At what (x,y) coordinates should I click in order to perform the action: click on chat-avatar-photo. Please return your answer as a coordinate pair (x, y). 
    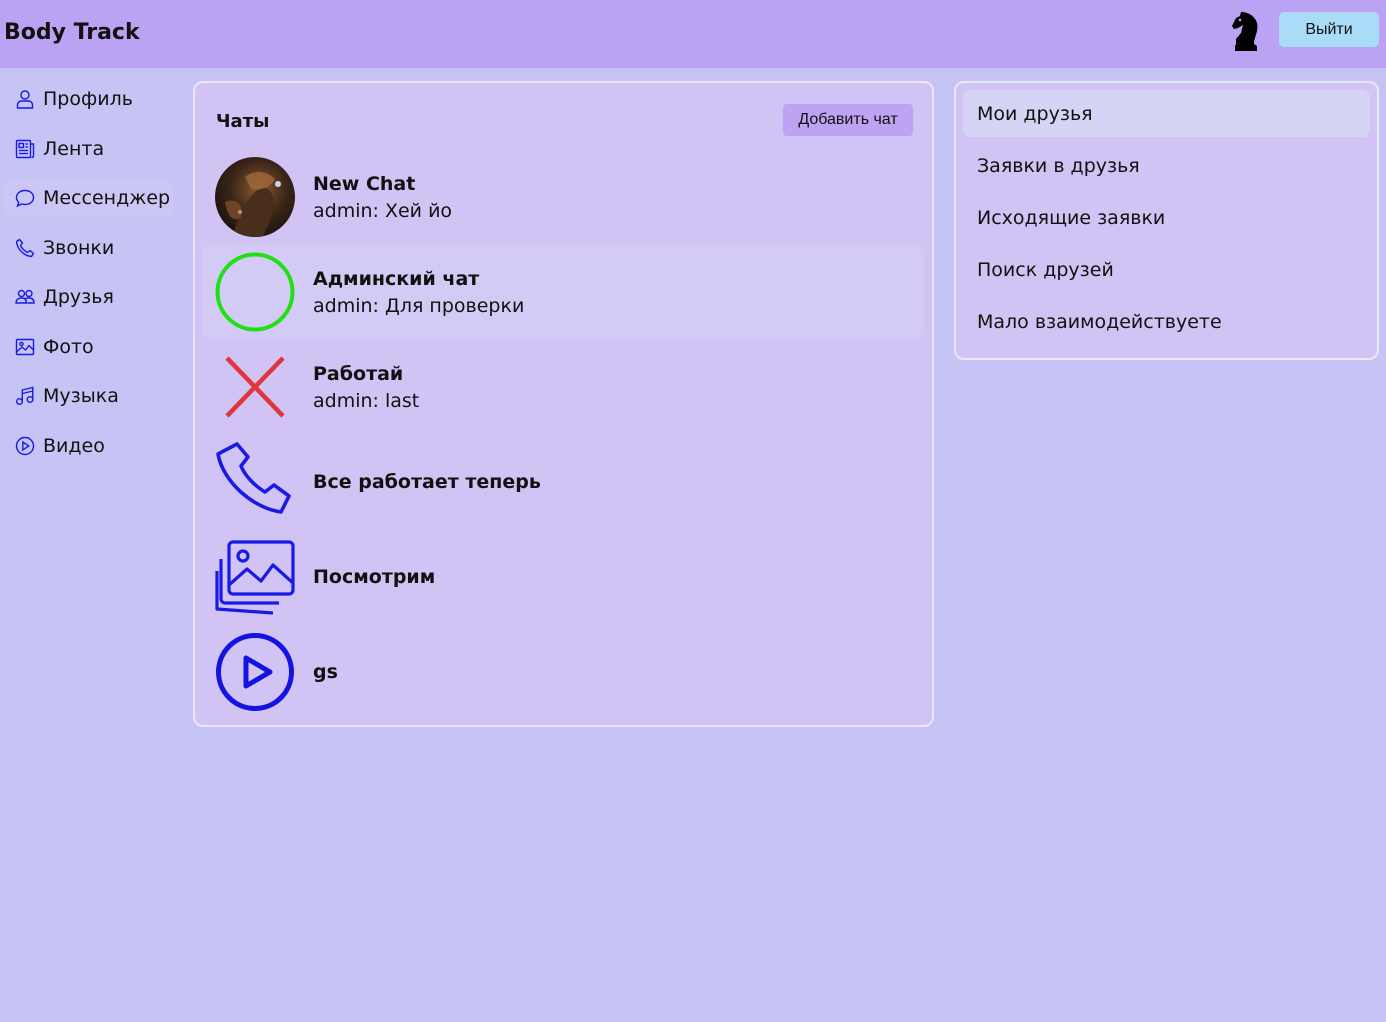
    Looking at the image, I should click on (255, 197).